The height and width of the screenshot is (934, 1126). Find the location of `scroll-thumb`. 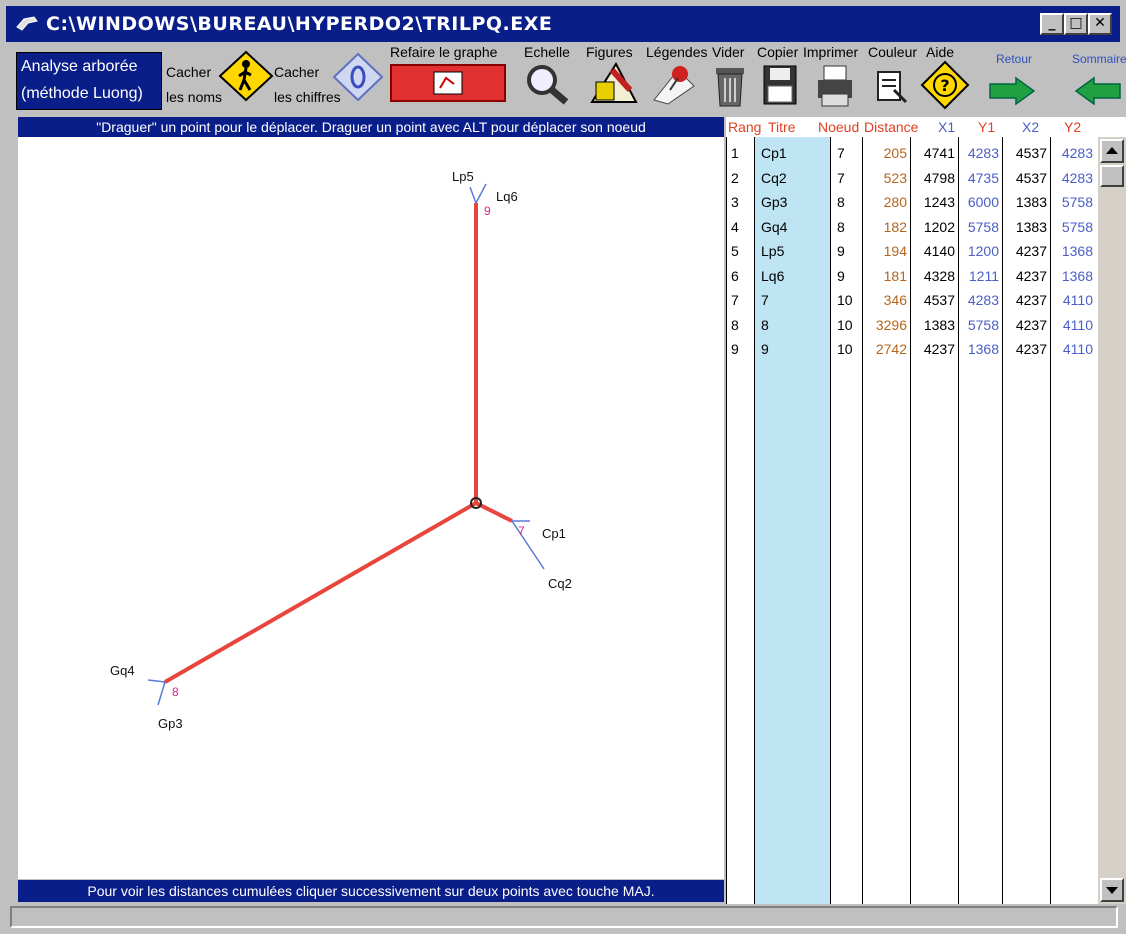

scroll-thumb is located at coordinates (1112, 176).